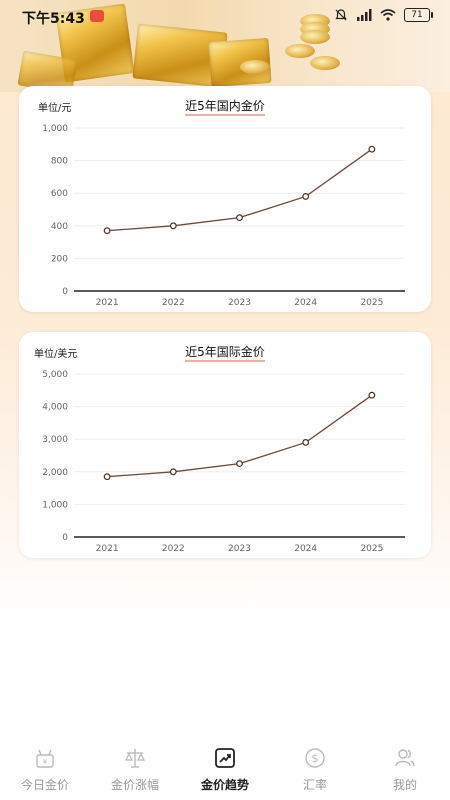  I want to click on status-bar: 下午5:43 71, so click(225, 17).